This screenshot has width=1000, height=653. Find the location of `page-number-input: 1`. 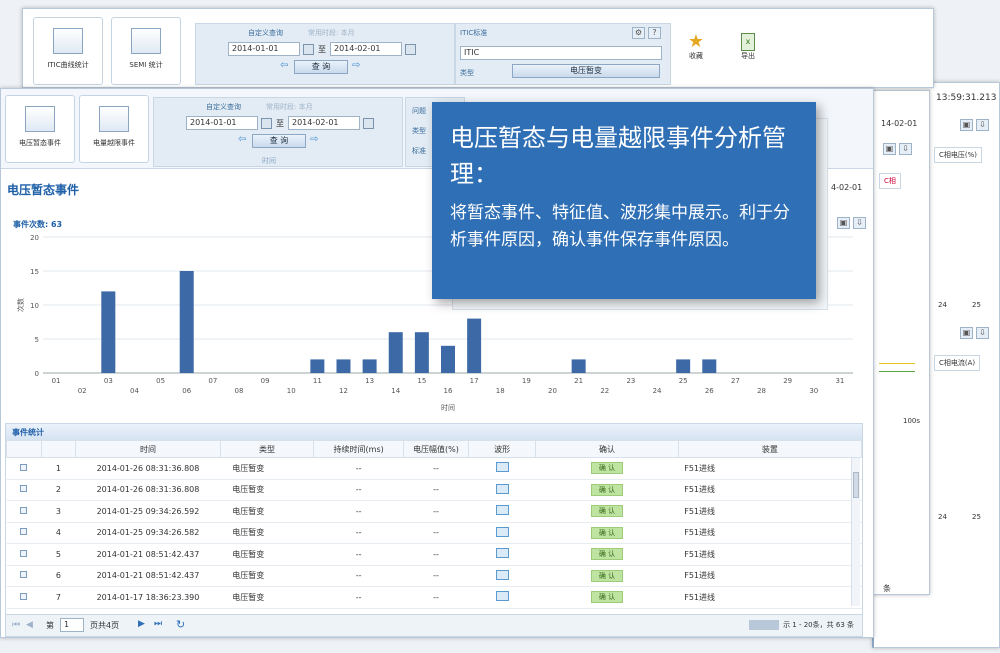

page-number-input: 1 is located at coordinates (72, 625).